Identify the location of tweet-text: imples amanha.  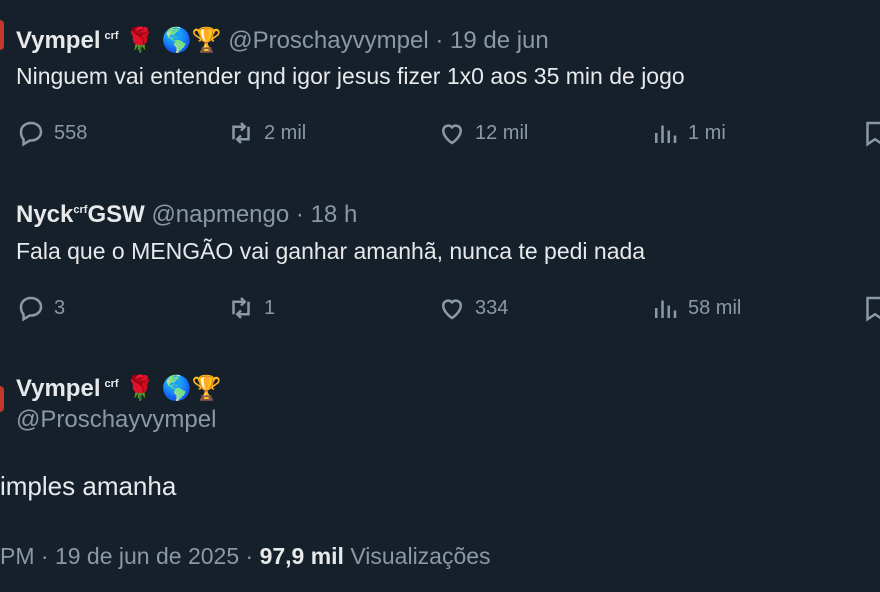
(88, 486).